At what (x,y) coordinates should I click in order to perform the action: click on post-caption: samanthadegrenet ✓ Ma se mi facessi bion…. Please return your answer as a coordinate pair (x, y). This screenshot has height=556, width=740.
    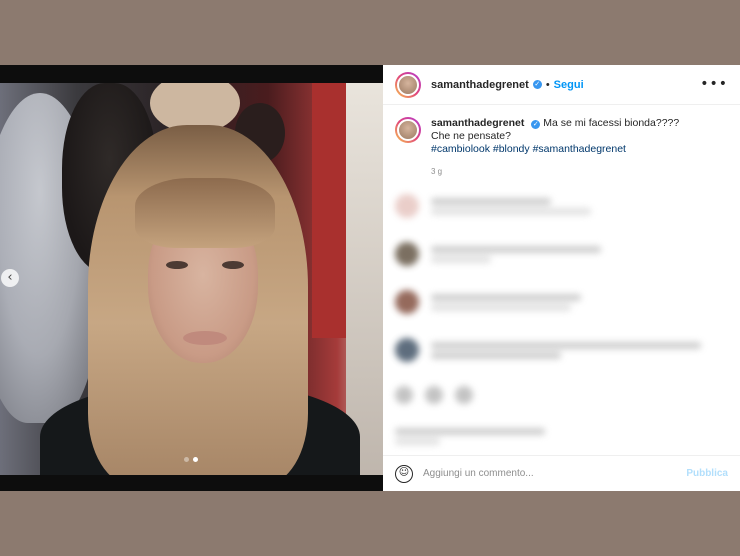
    Looking at the image, I should click on (561, 141).